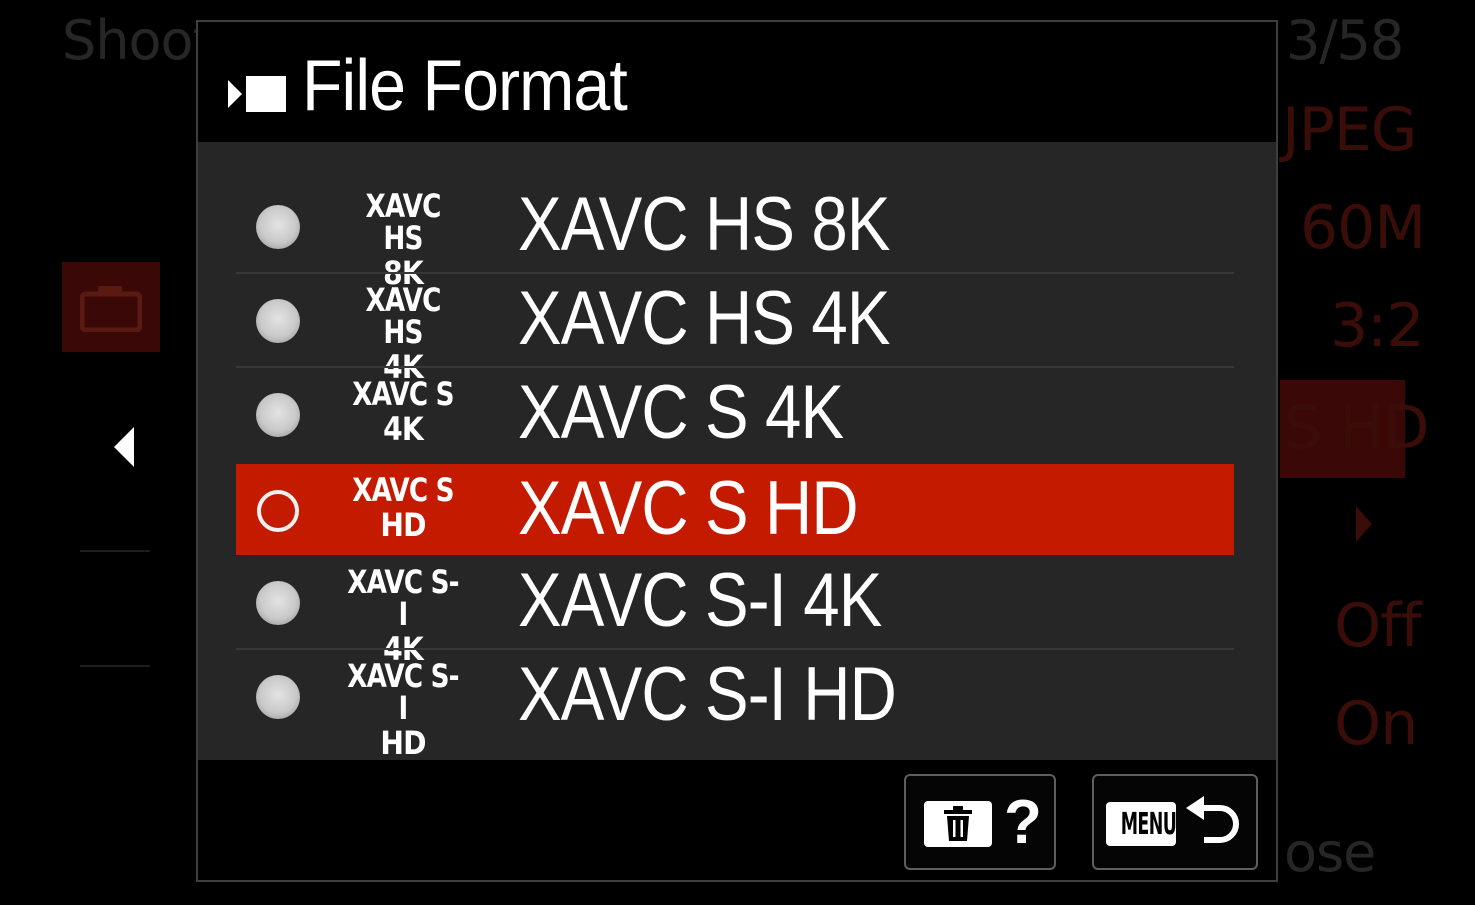 Image resolution: width=1475 pixels, height=905 pixels. I want to click on option-row-xavc-s-hd: XAVC S HD XAVC S HD, so click(735, 509).